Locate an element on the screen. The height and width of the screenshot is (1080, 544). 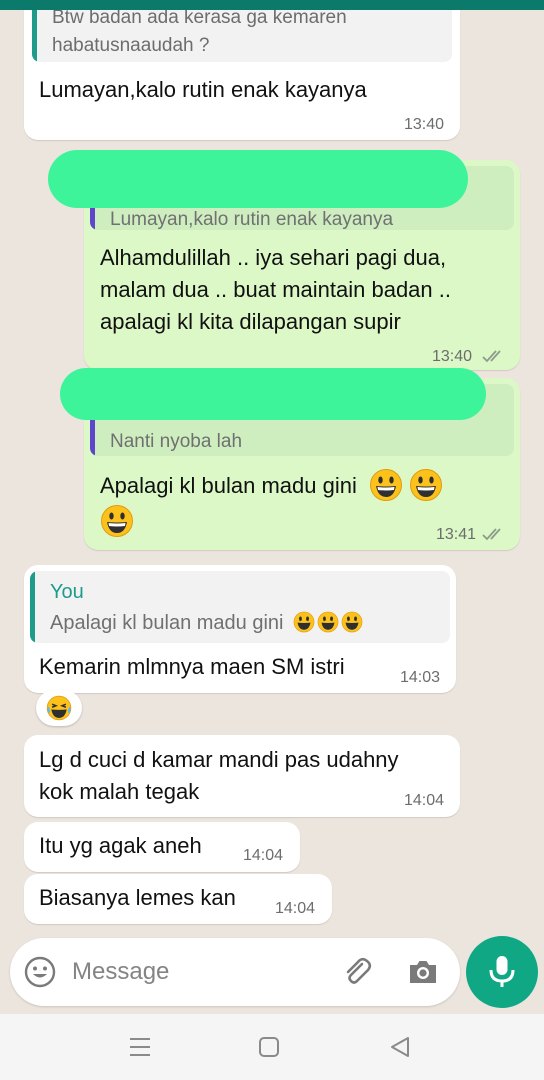
reaction-badge is located at coordinates (59, 708).